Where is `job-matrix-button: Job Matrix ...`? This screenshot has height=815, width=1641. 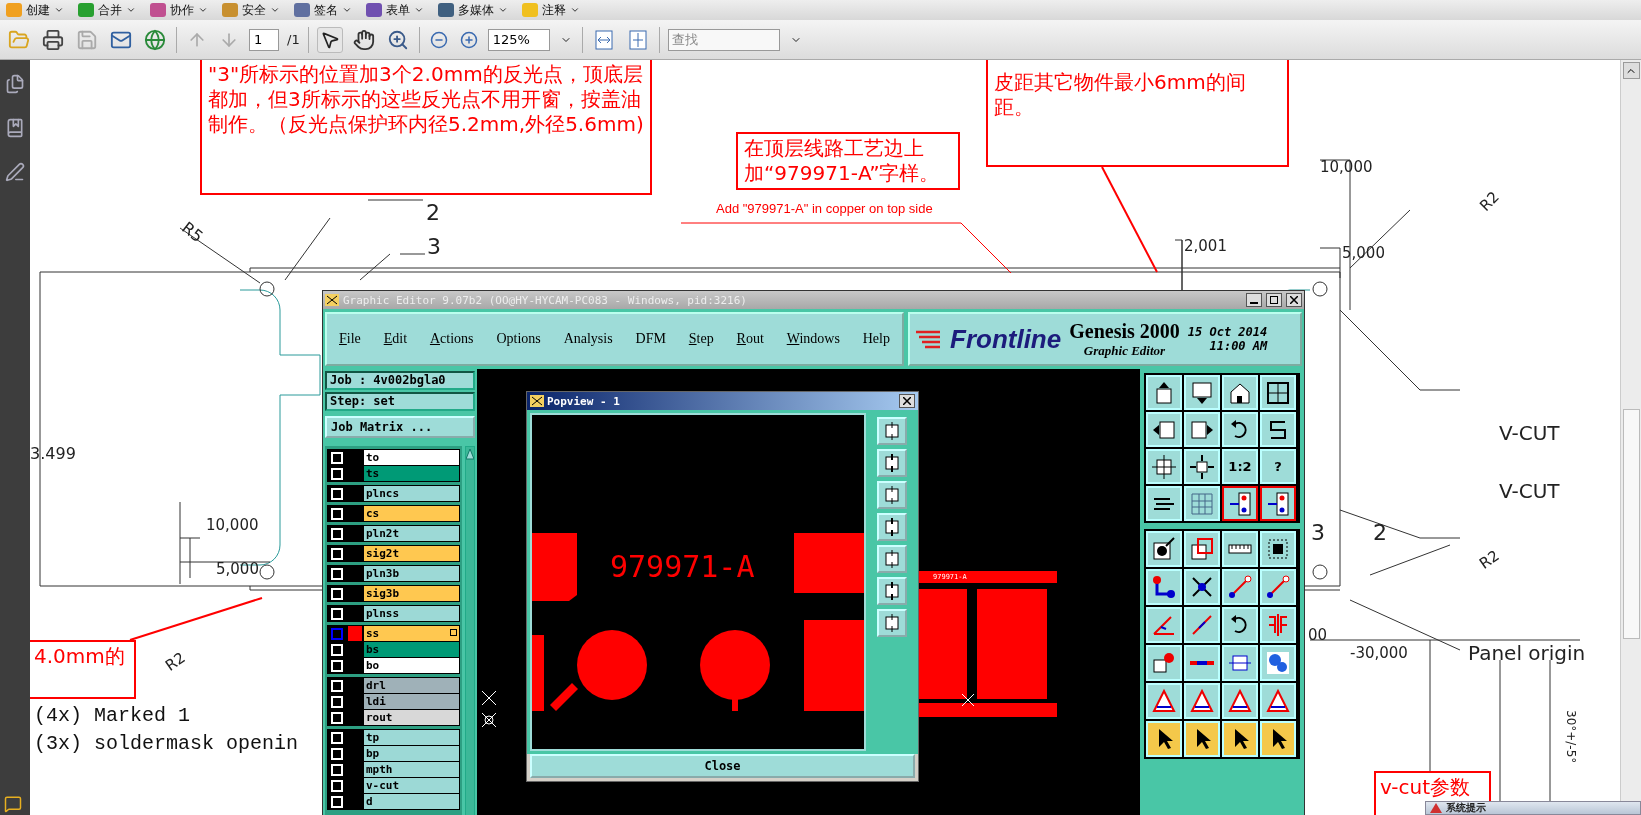
job-matrix-button: Job Matrix ... is located at coordinates (400, 427).